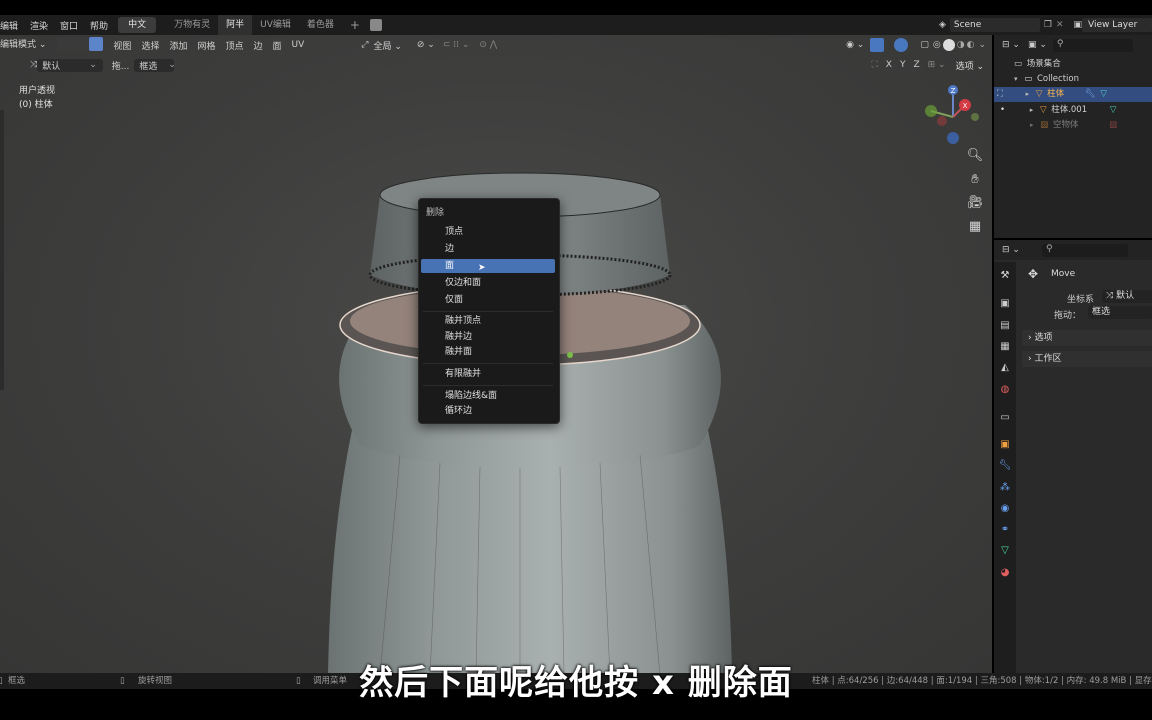  What do you see at coordinates (488, 352) in the screenshot?
I see `dissolve-faces: 融并面` at bounding box center [488, 352].